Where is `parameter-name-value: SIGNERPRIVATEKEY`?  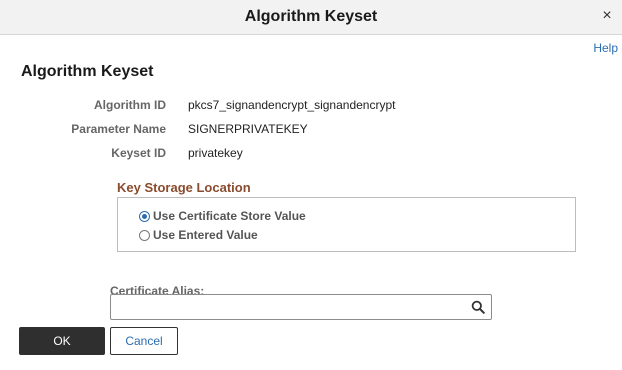
parameter-name-value: SIGNERPRIVATEKEY is located at coordinates (248, 129).